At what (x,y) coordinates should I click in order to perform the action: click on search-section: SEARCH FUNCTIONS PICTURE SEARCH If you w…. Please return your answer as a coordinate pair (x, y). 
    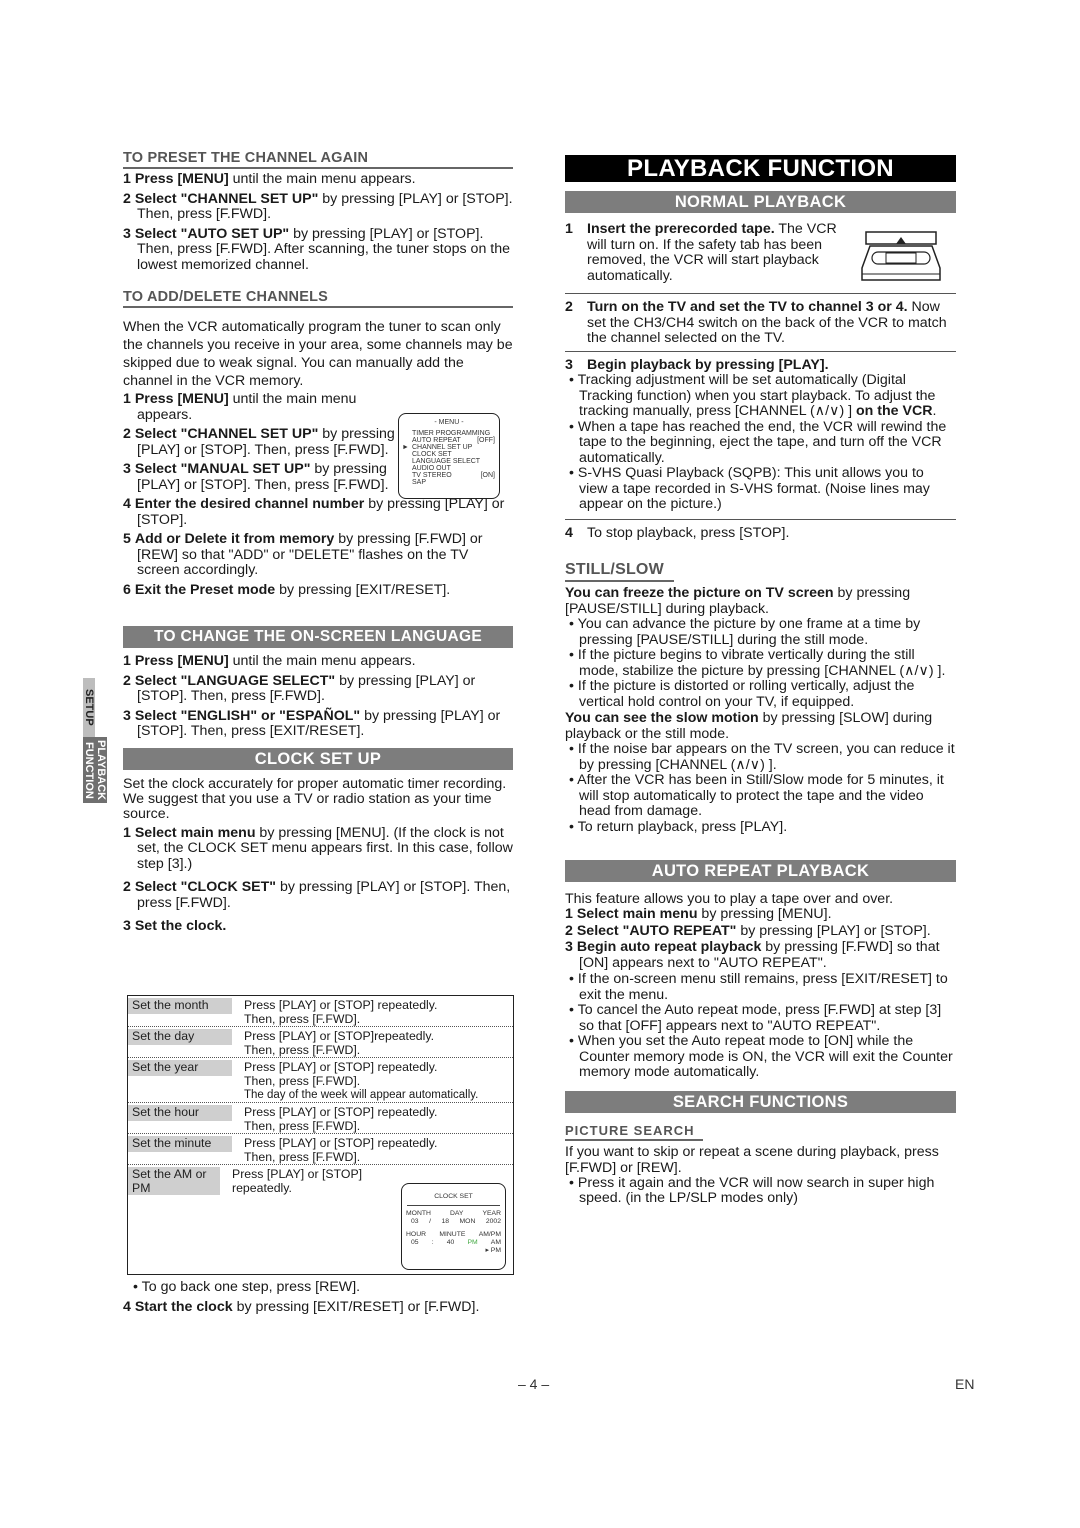
    Looking at the image, I should click on (760, 1148).